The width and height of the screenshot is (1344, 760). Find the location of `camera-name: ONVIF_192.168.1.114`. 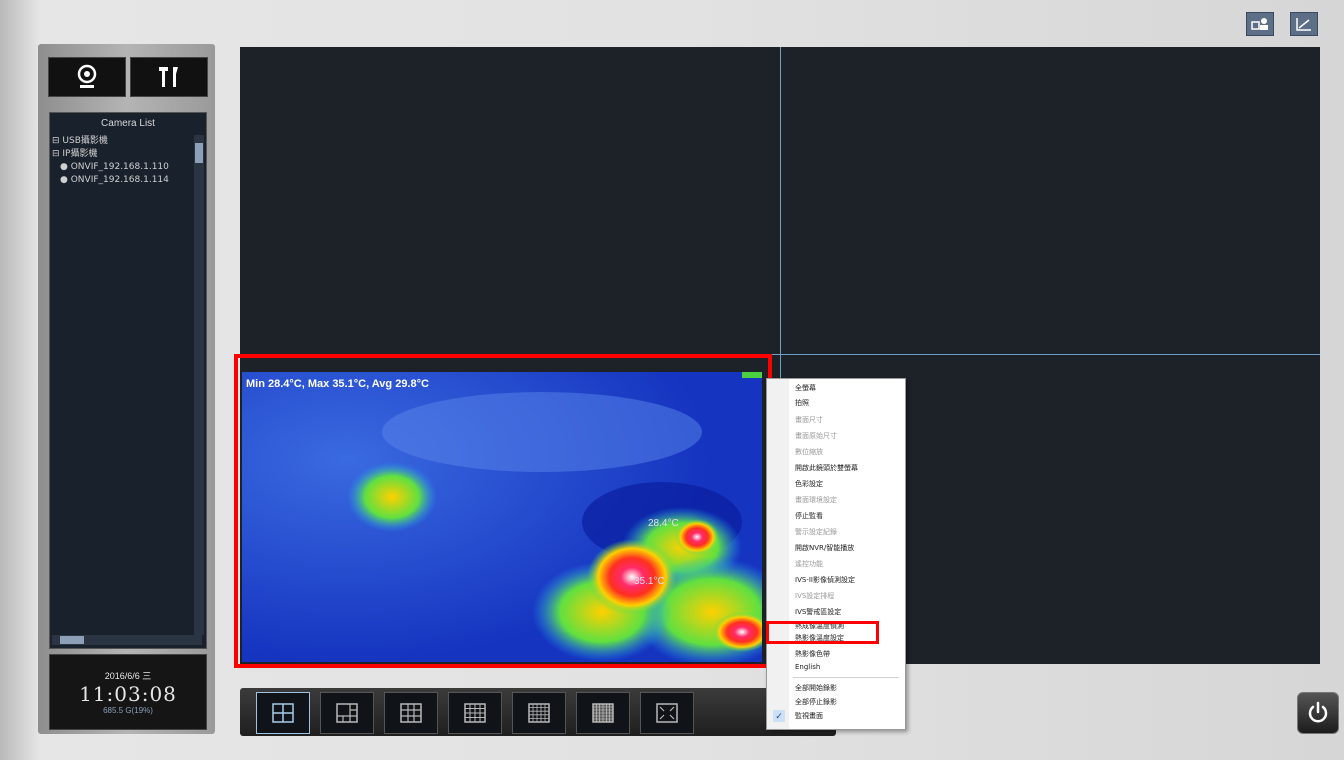

camera-name: ONVIF_192.168.1.114 is located at coordinates (119, 180).